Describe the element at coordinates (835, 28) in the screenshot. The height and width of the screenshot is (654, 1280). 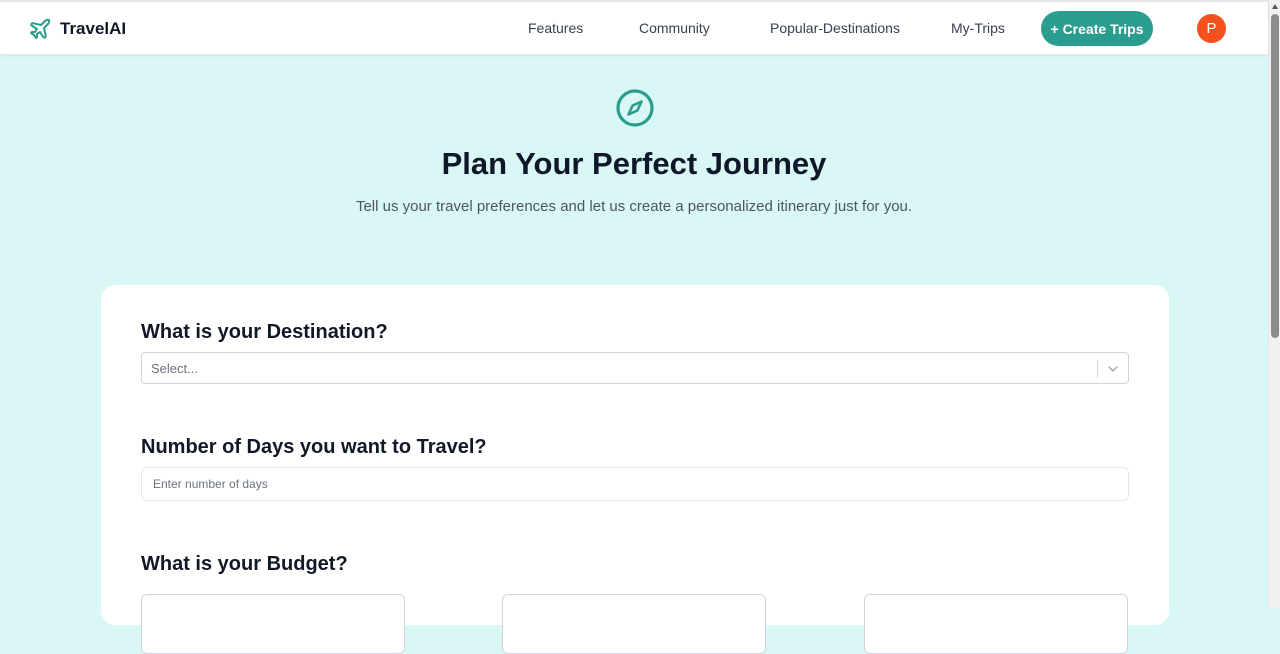
I see `nav-link-popular-destinations: Popular-Destinations` at that location.